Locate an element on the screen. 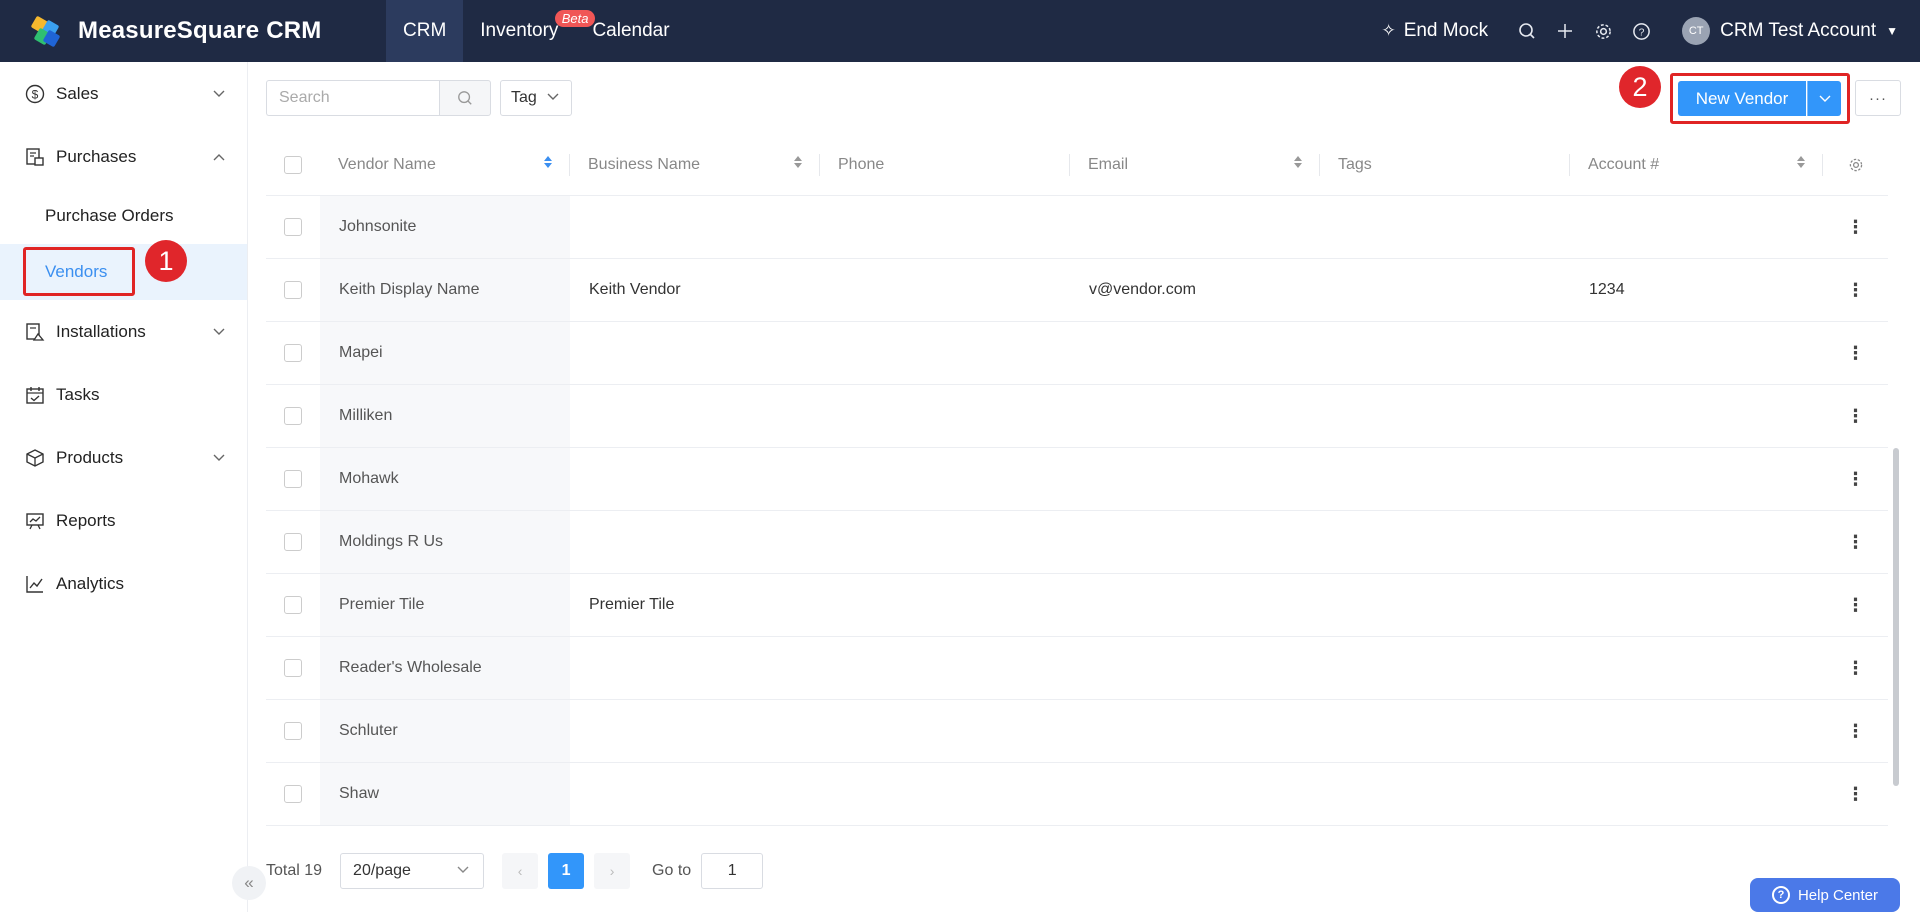  sidebar-item-sales: $ Sales is located at coordinates (123, 93).